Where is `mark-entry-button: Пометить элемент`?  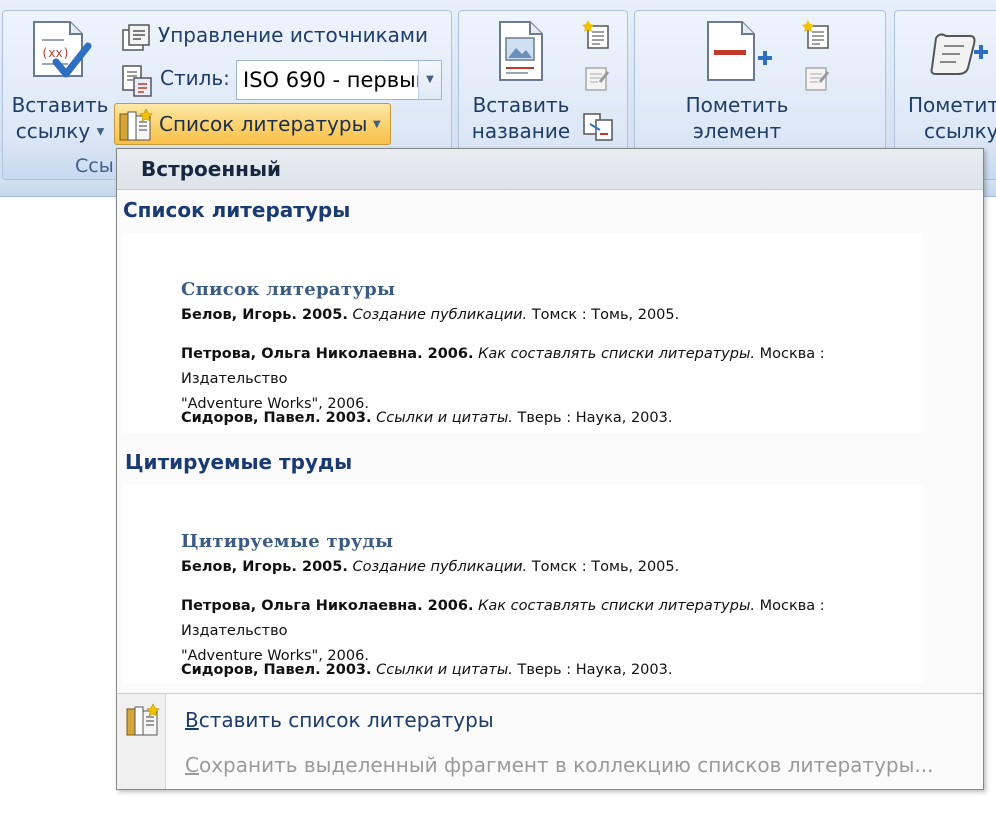
mark-entry-button: Пометить элемент is located at coordinates (737, 81).